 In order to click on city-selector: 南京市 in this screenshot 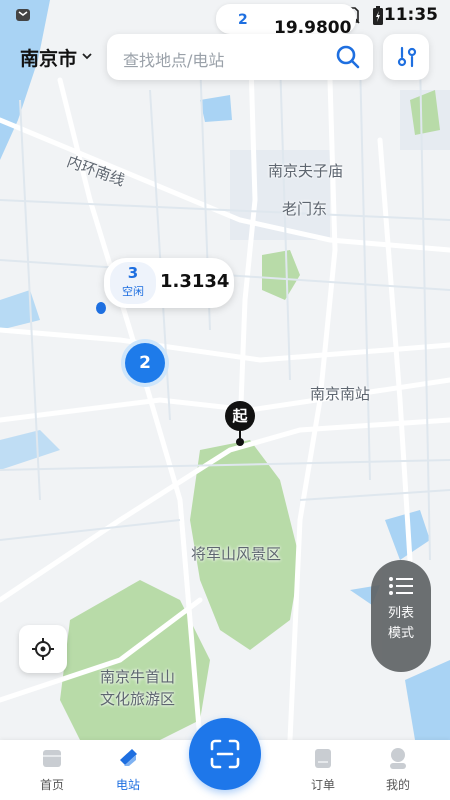, I will do `click(56, 57)`.